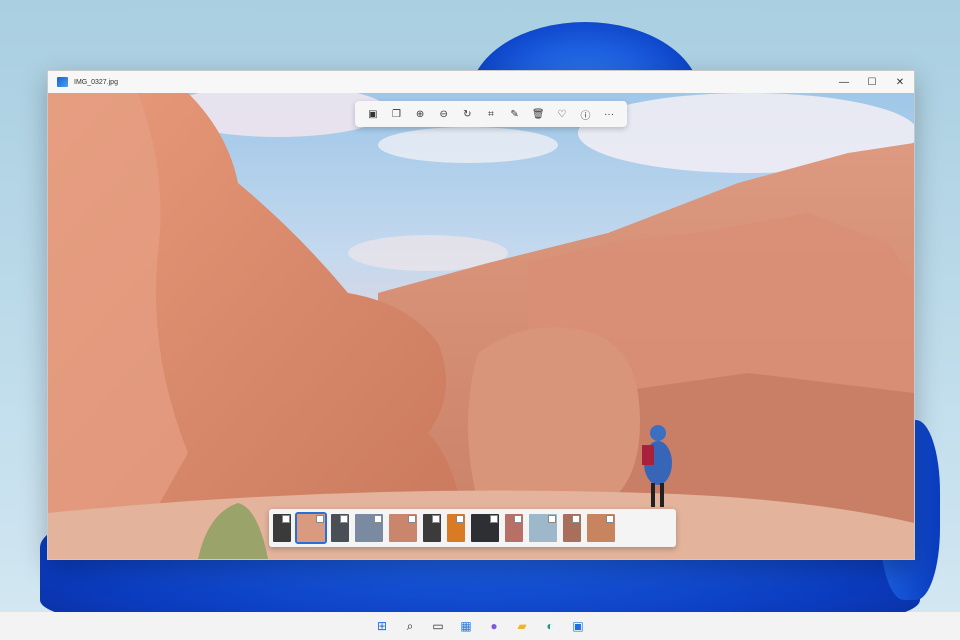  I want to click on heart-icon: ♡, so click(562, 114).